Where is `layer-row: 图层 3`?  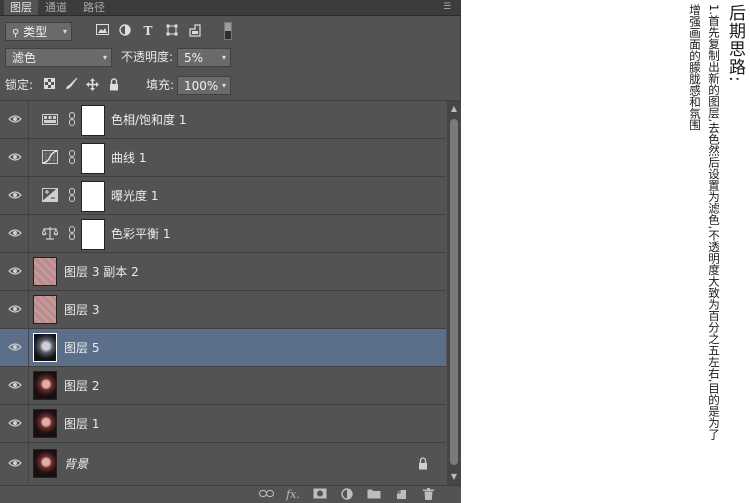
layer-row: 图层 3 is located at coordinates (223, 310).